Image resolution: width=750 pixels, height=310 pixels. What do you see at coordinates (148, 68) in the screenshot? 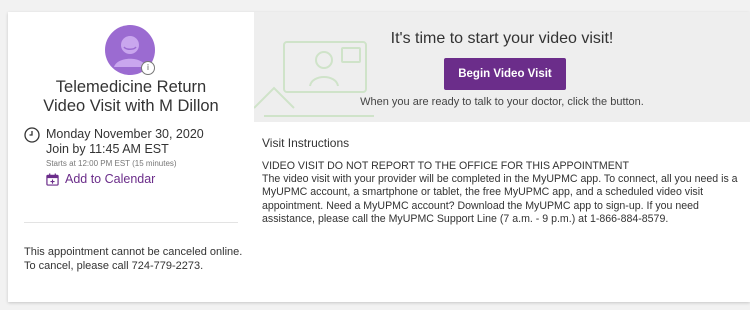
I see `info-icon: i` at bounding box center [148, 68].